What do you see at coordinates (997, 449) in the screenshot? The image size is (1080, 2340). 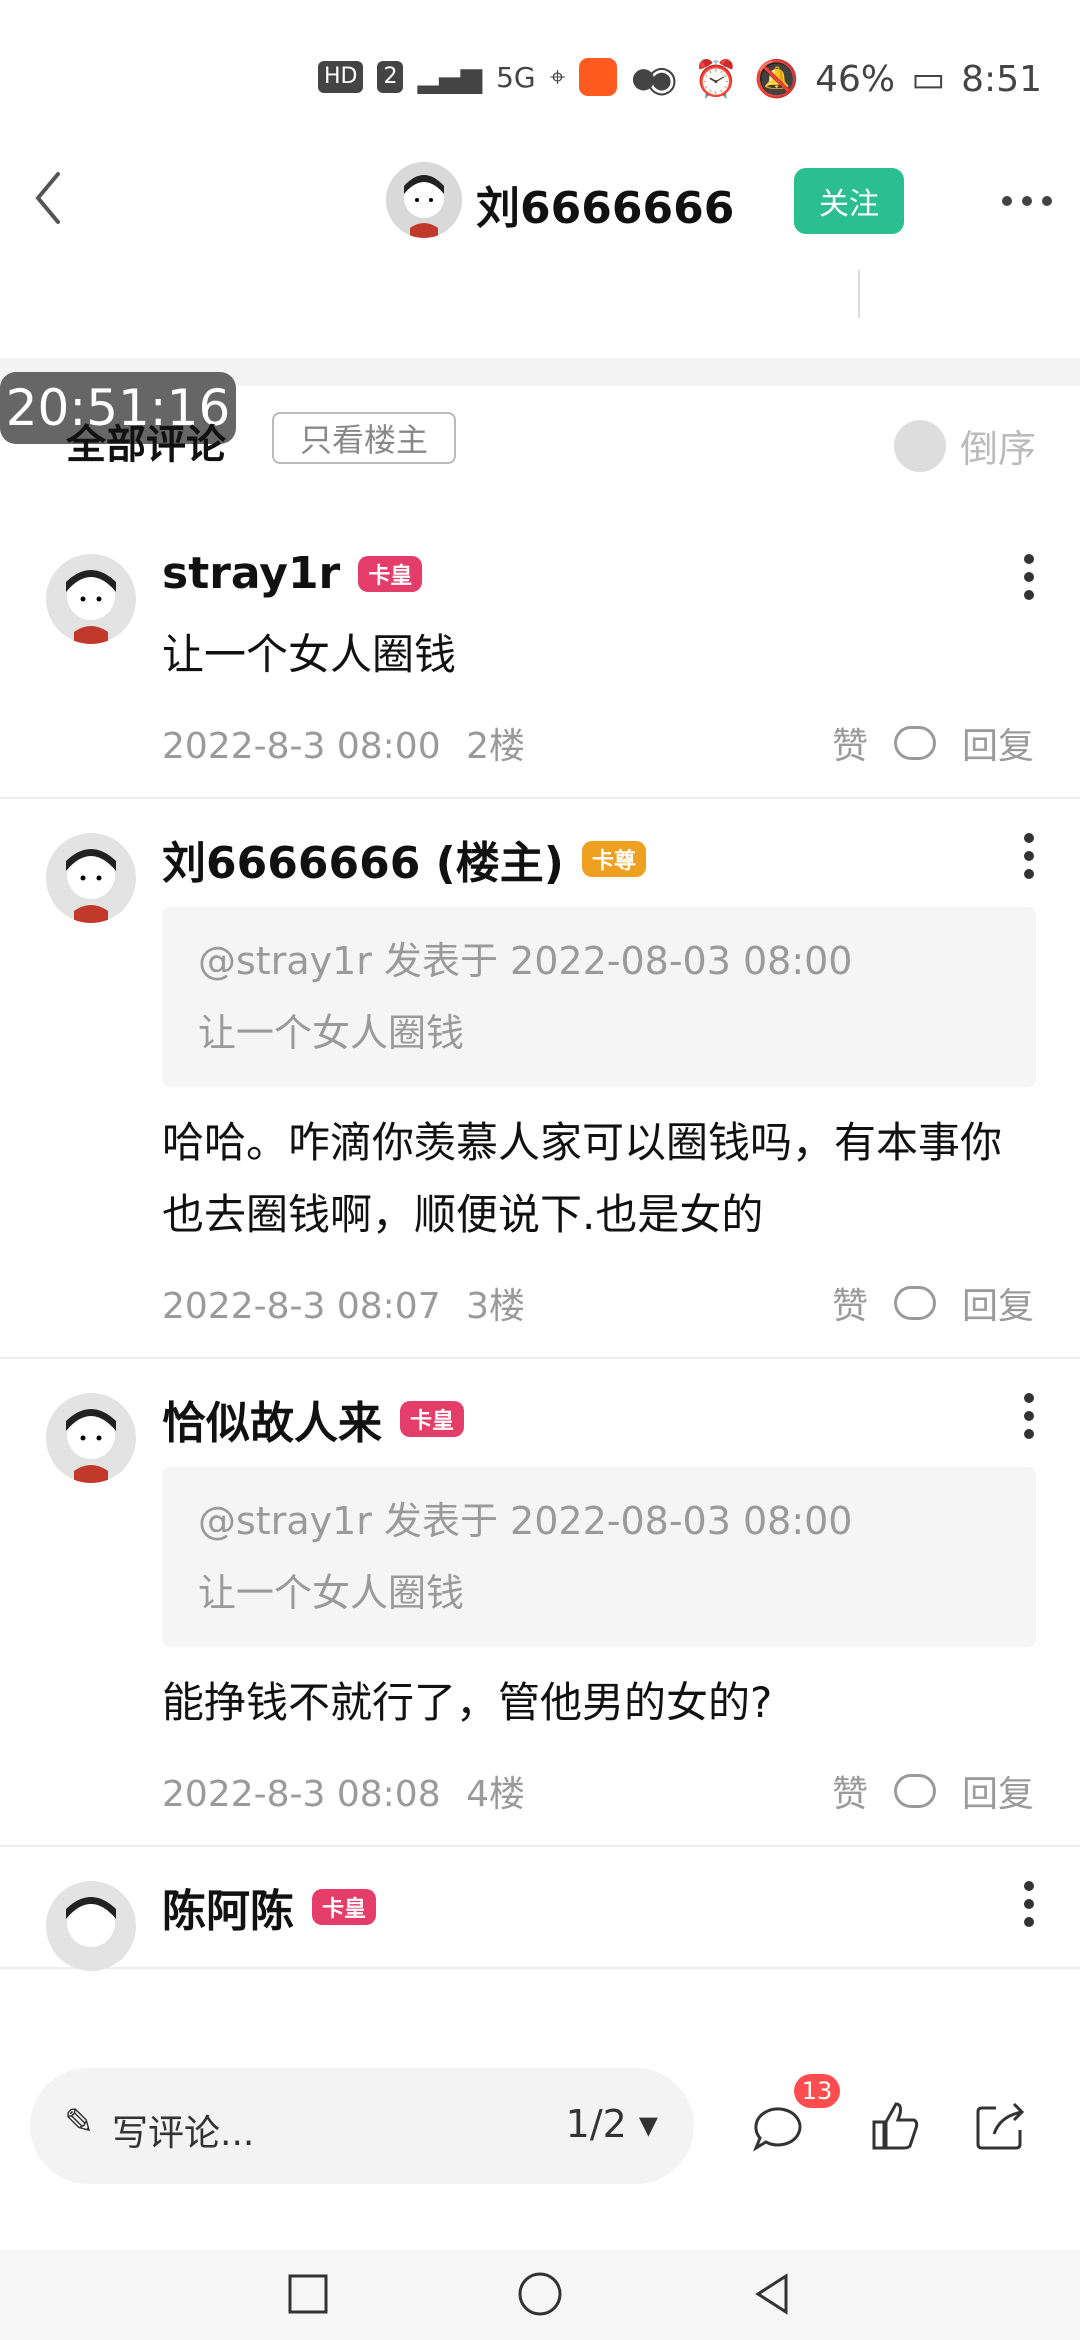 I see `sort-order-label: 倒序` at bounding box center [997, 449].